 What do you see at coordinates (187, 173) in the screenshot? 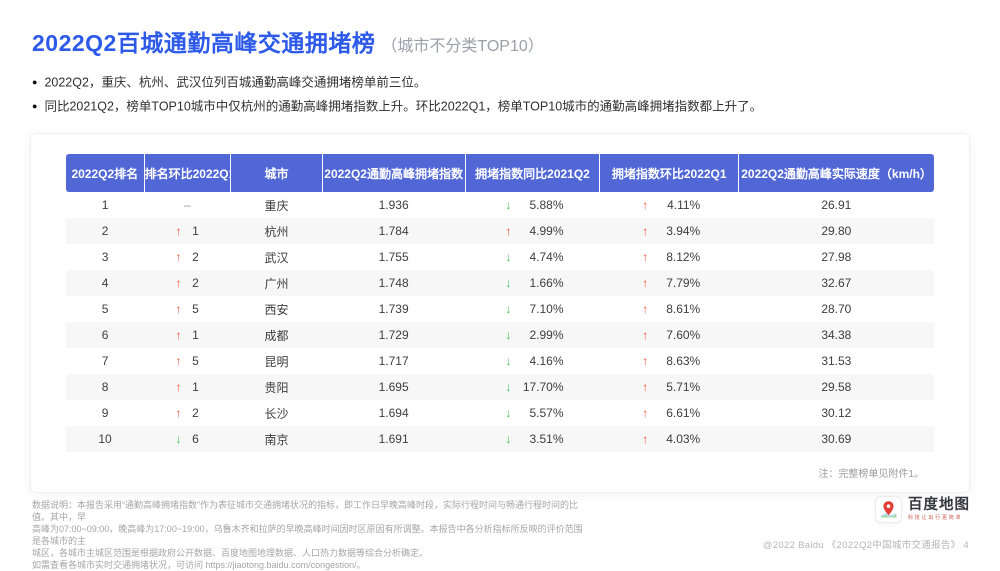
I see `column-header-1: 排名环比2022Q1` at bounding box center [187, 173].